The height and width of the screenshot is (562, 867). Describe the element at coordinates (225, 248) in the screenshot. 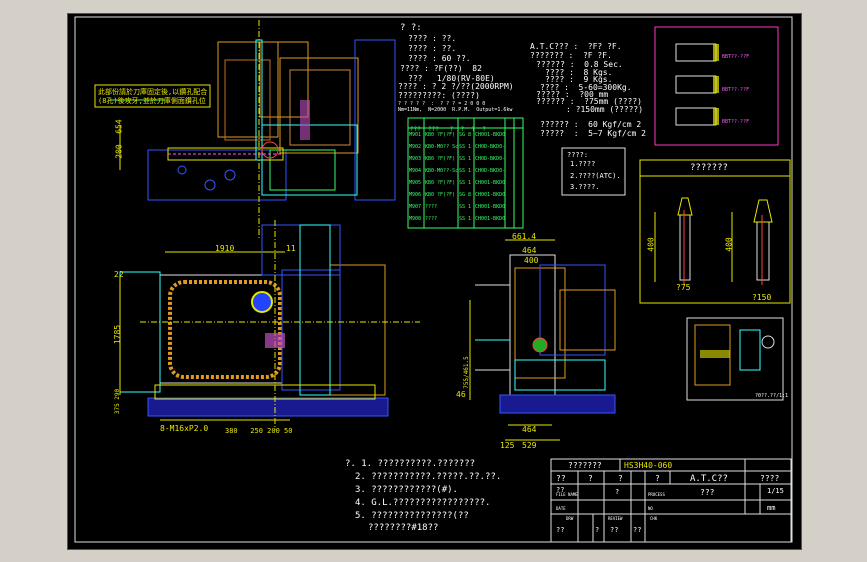

I see `dim-1910: 1910` at that location.